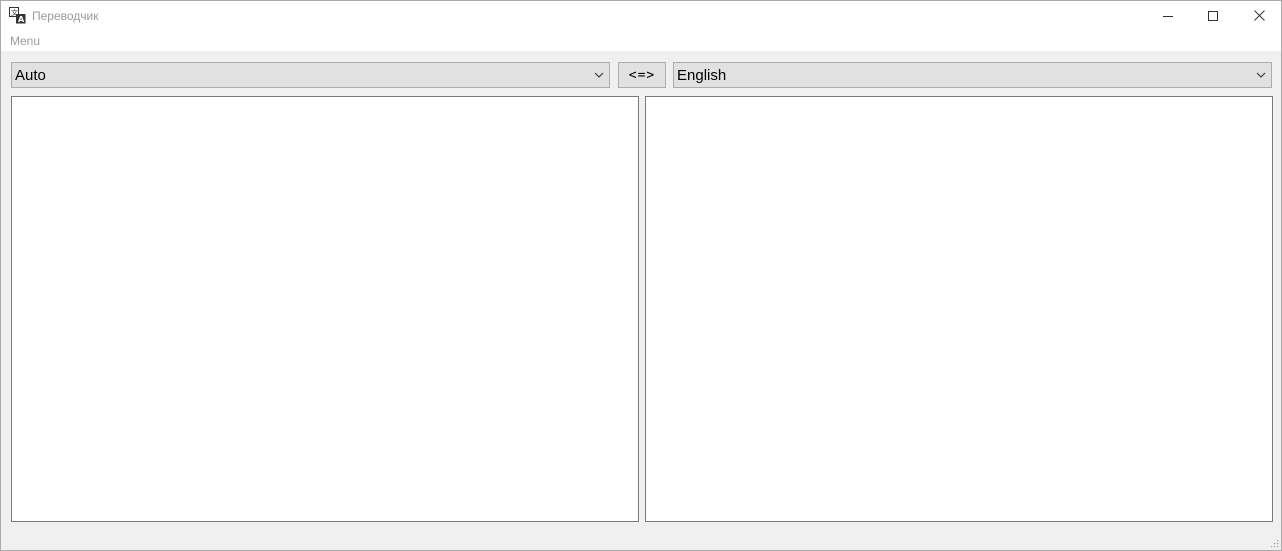 Image resolution: width=1282 pixels, height=551 pixels. I want to click on maximize-button, so click(1213, 15).